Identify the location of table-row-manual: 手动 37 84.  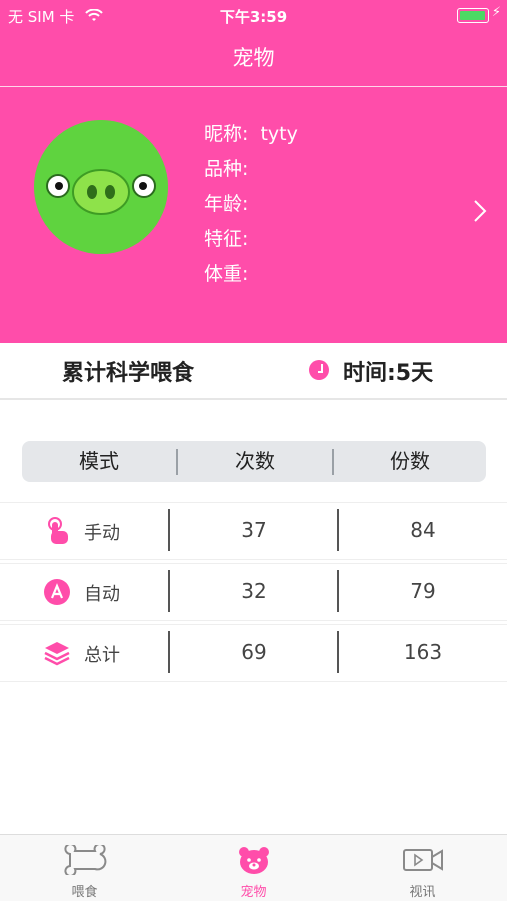
(253, 531).